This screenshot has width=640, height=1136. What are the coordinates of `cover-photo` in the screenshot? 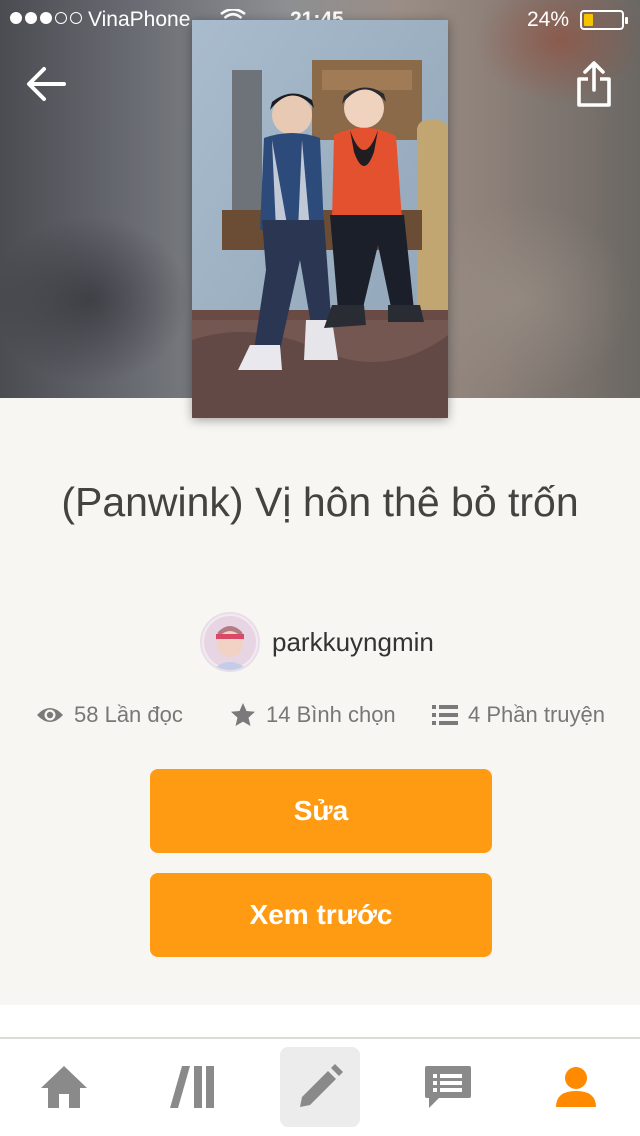 It's located at (320, 219).